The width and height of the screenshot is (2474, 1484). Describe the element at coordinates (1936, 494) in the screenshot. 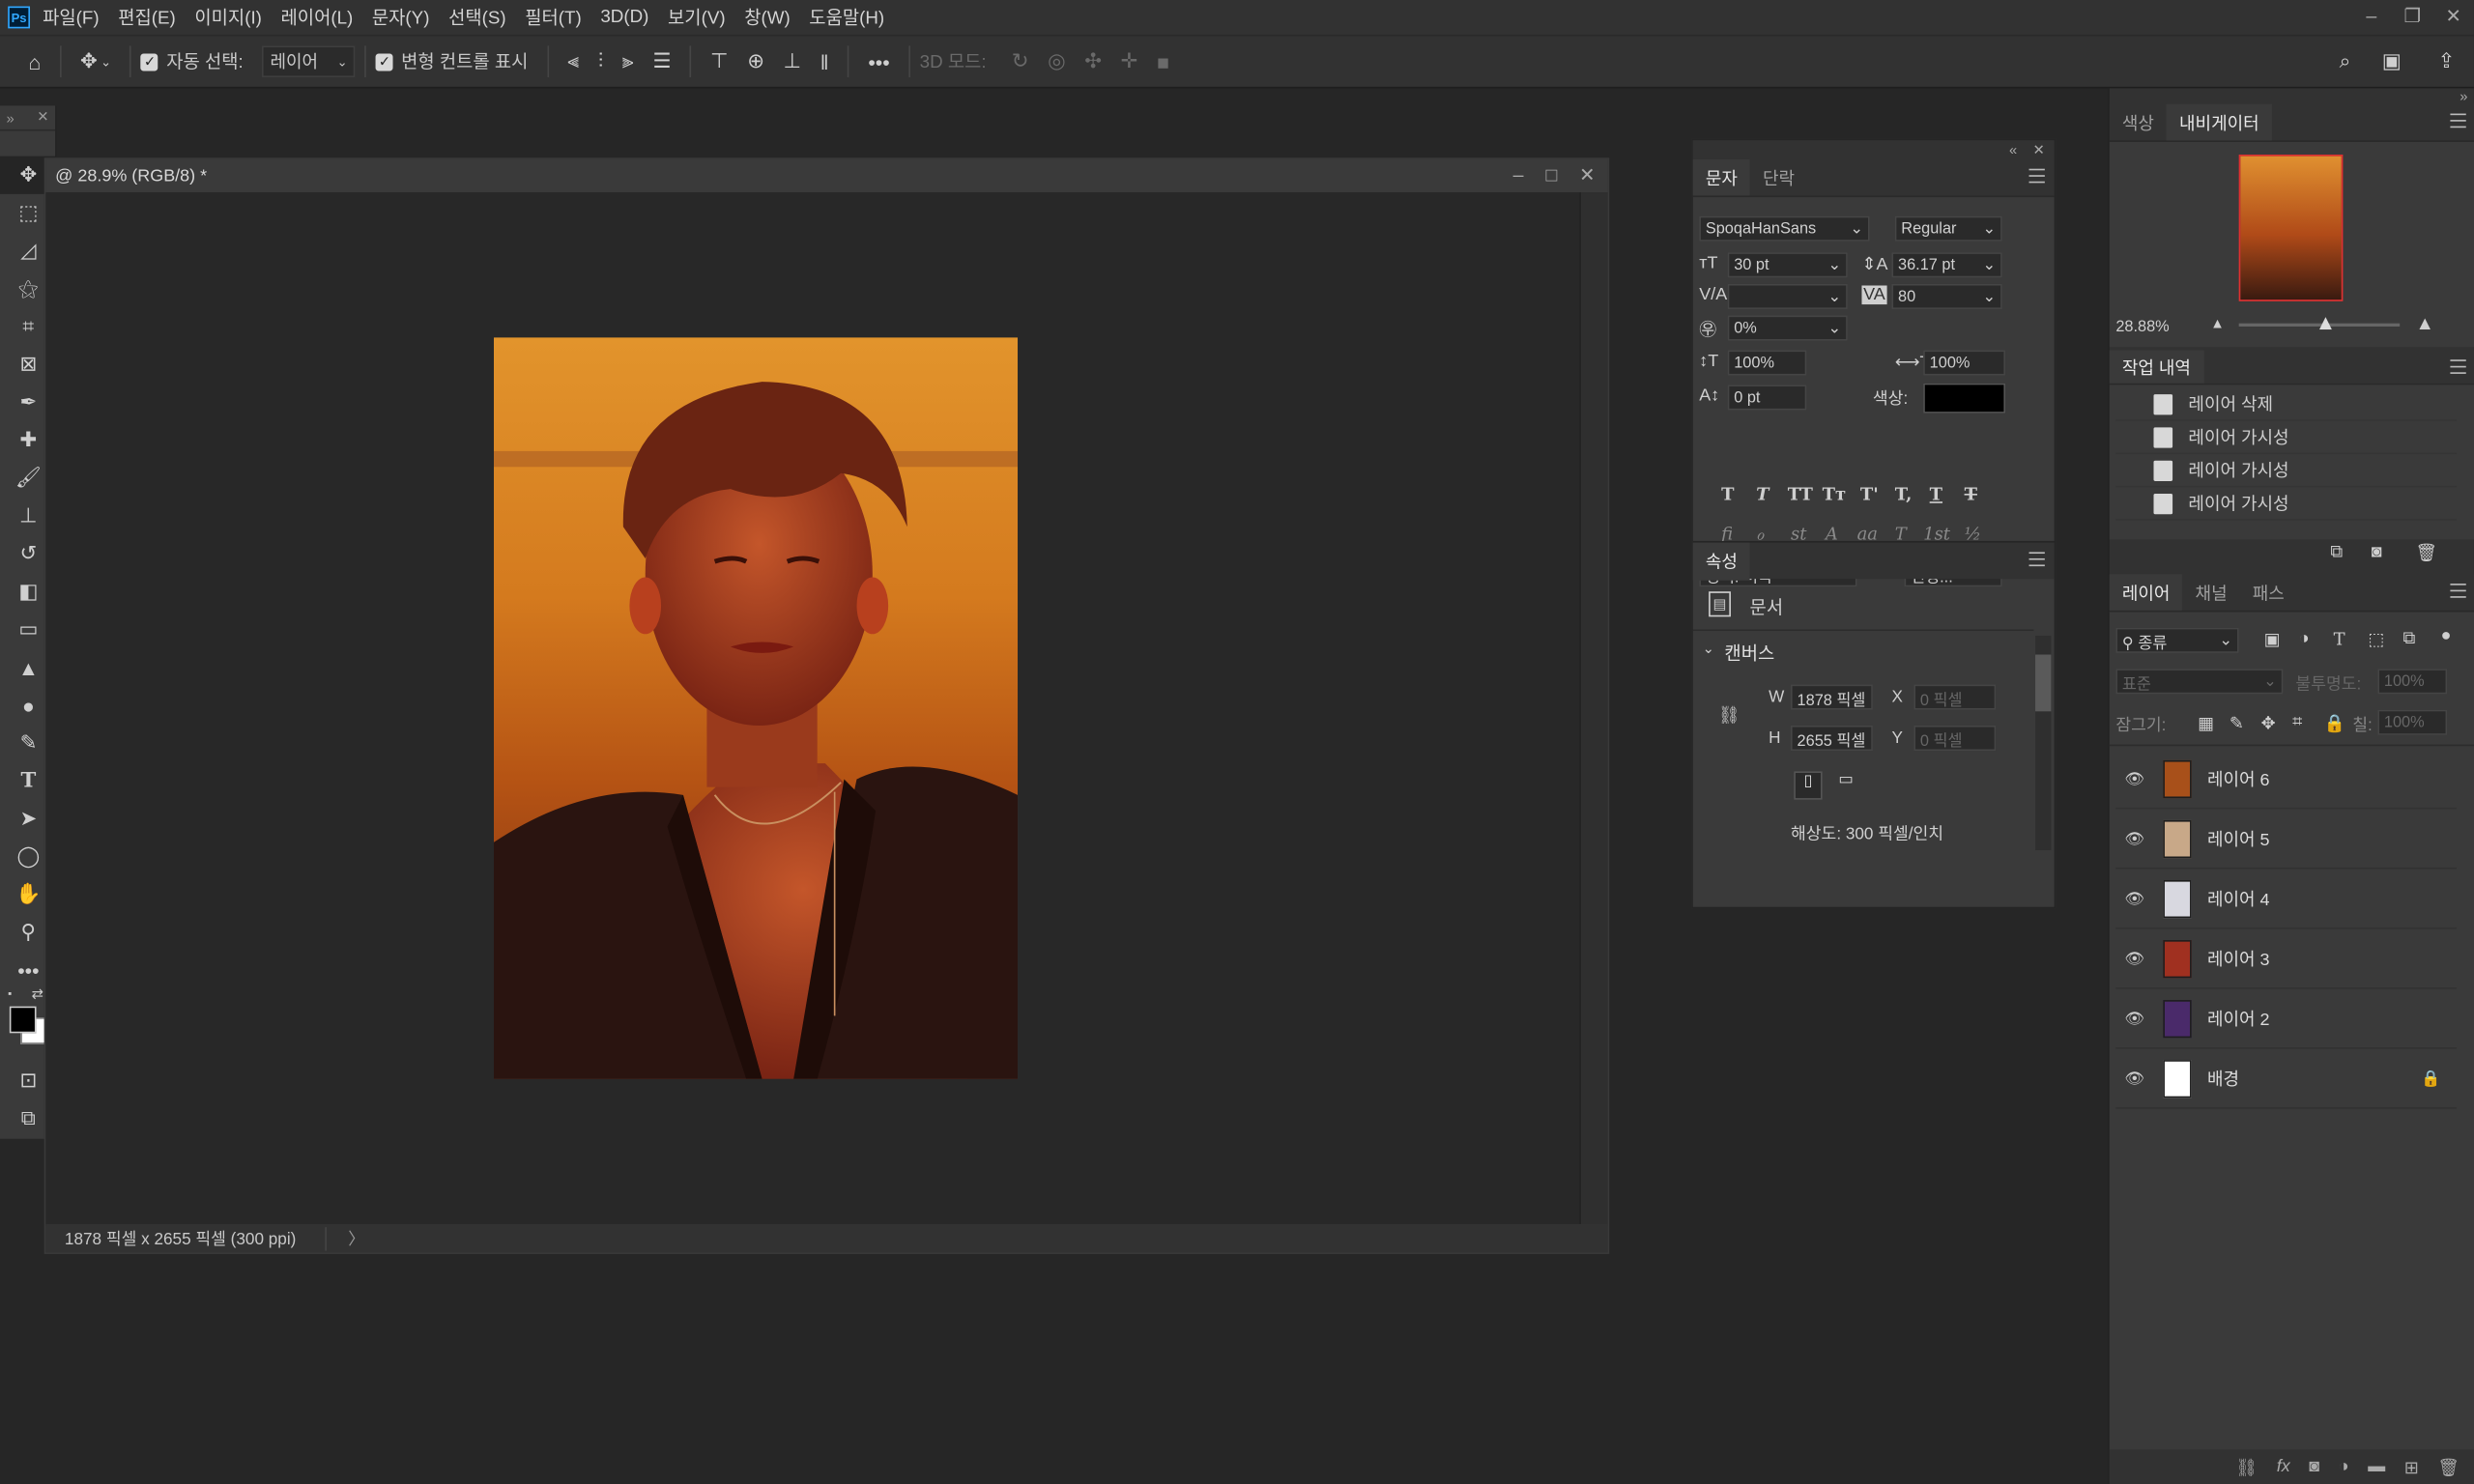

I see `underline-icon: T` at that location.